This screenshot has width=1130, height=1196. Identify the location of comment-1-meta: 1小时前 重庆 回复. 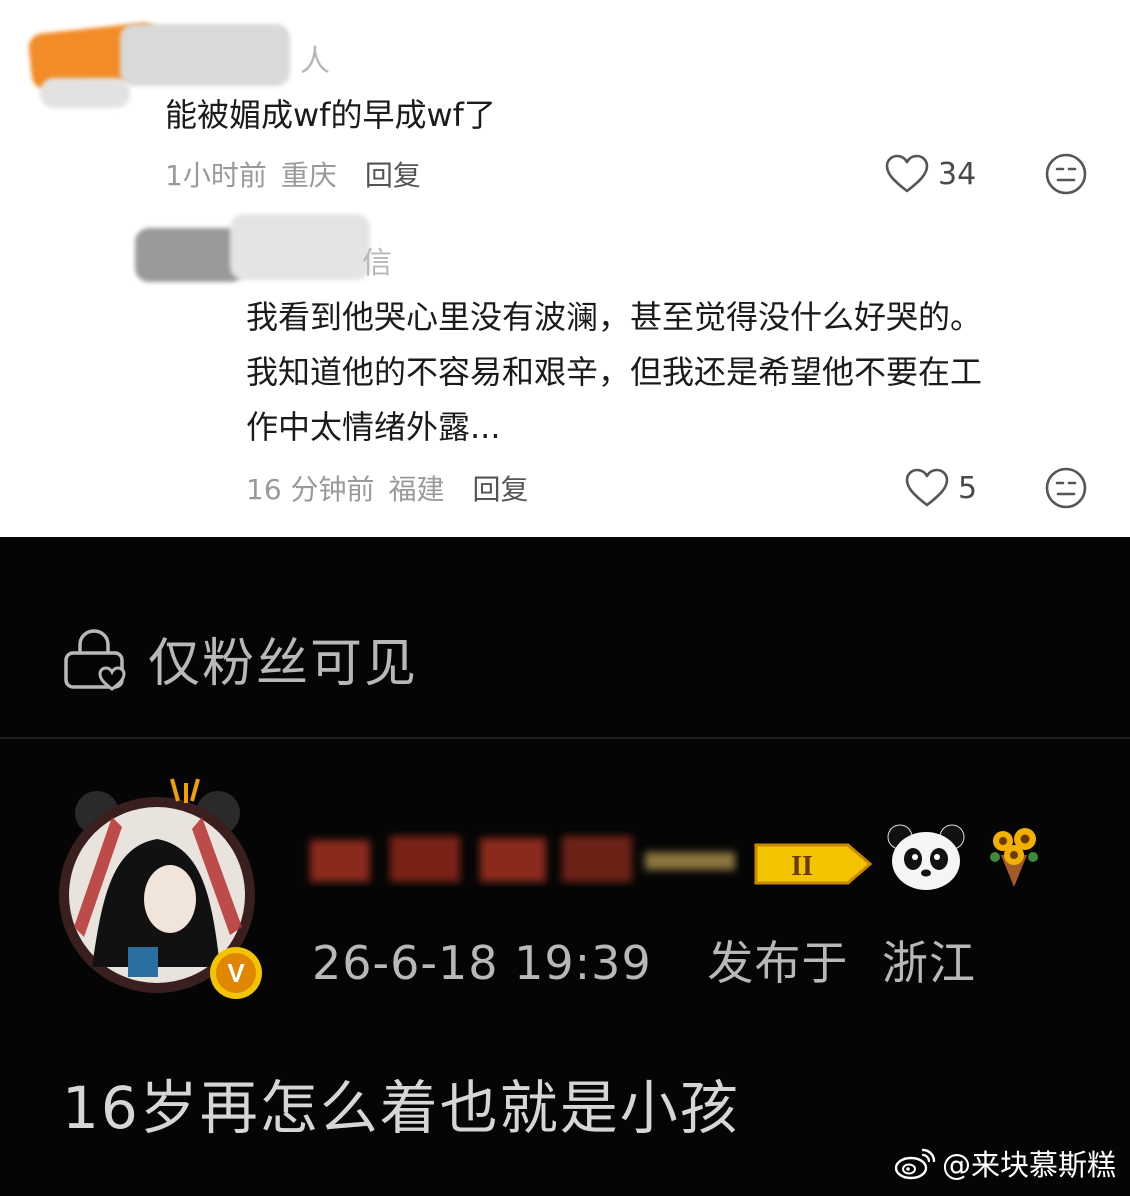
(293, 174).